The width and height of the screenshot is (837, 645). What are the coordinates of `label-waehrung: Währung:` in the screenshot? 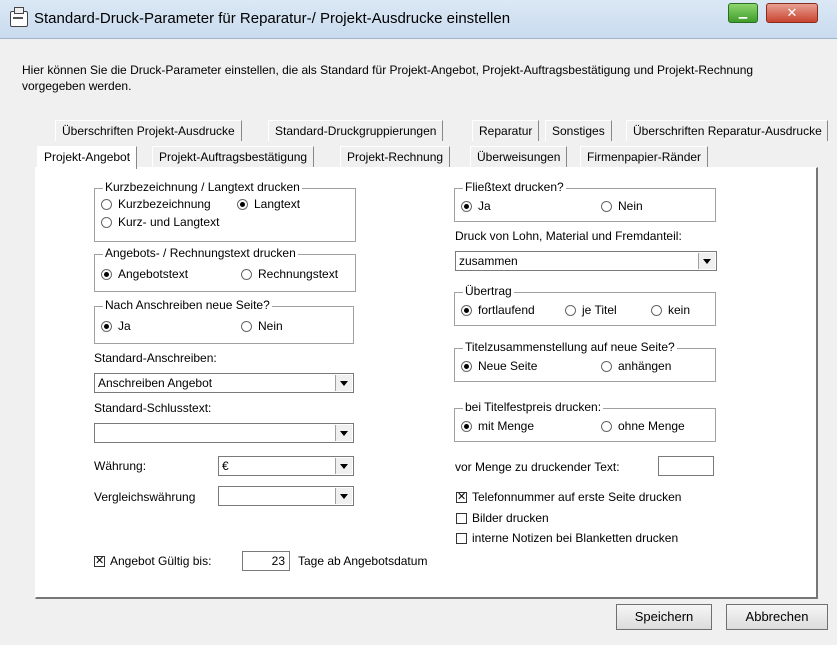 It's located at (120, 466).